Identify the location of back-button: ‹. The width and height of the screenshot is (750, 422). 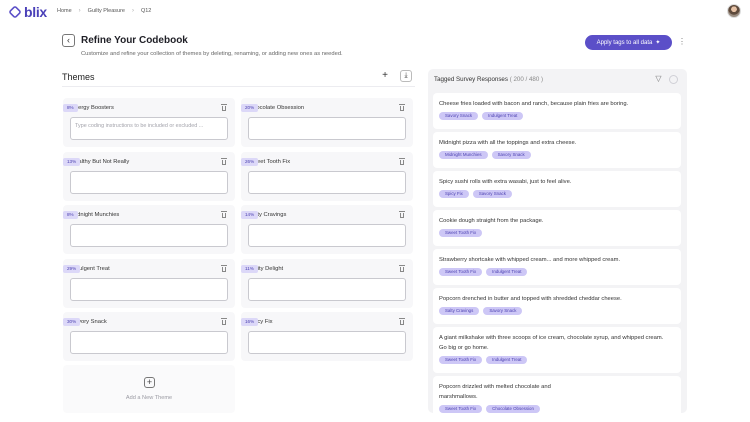
(68, 40).